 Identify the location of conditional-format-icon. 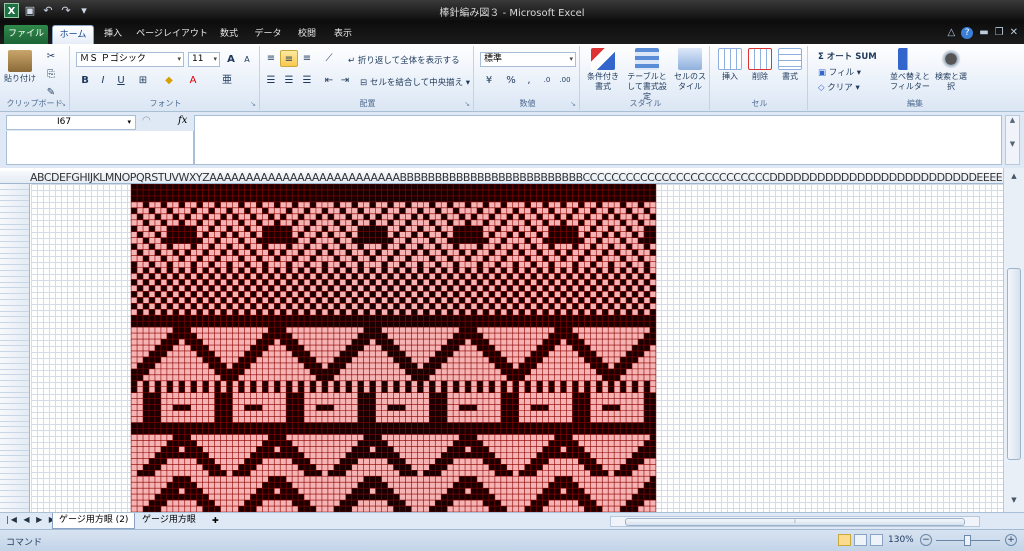
(603, 59).